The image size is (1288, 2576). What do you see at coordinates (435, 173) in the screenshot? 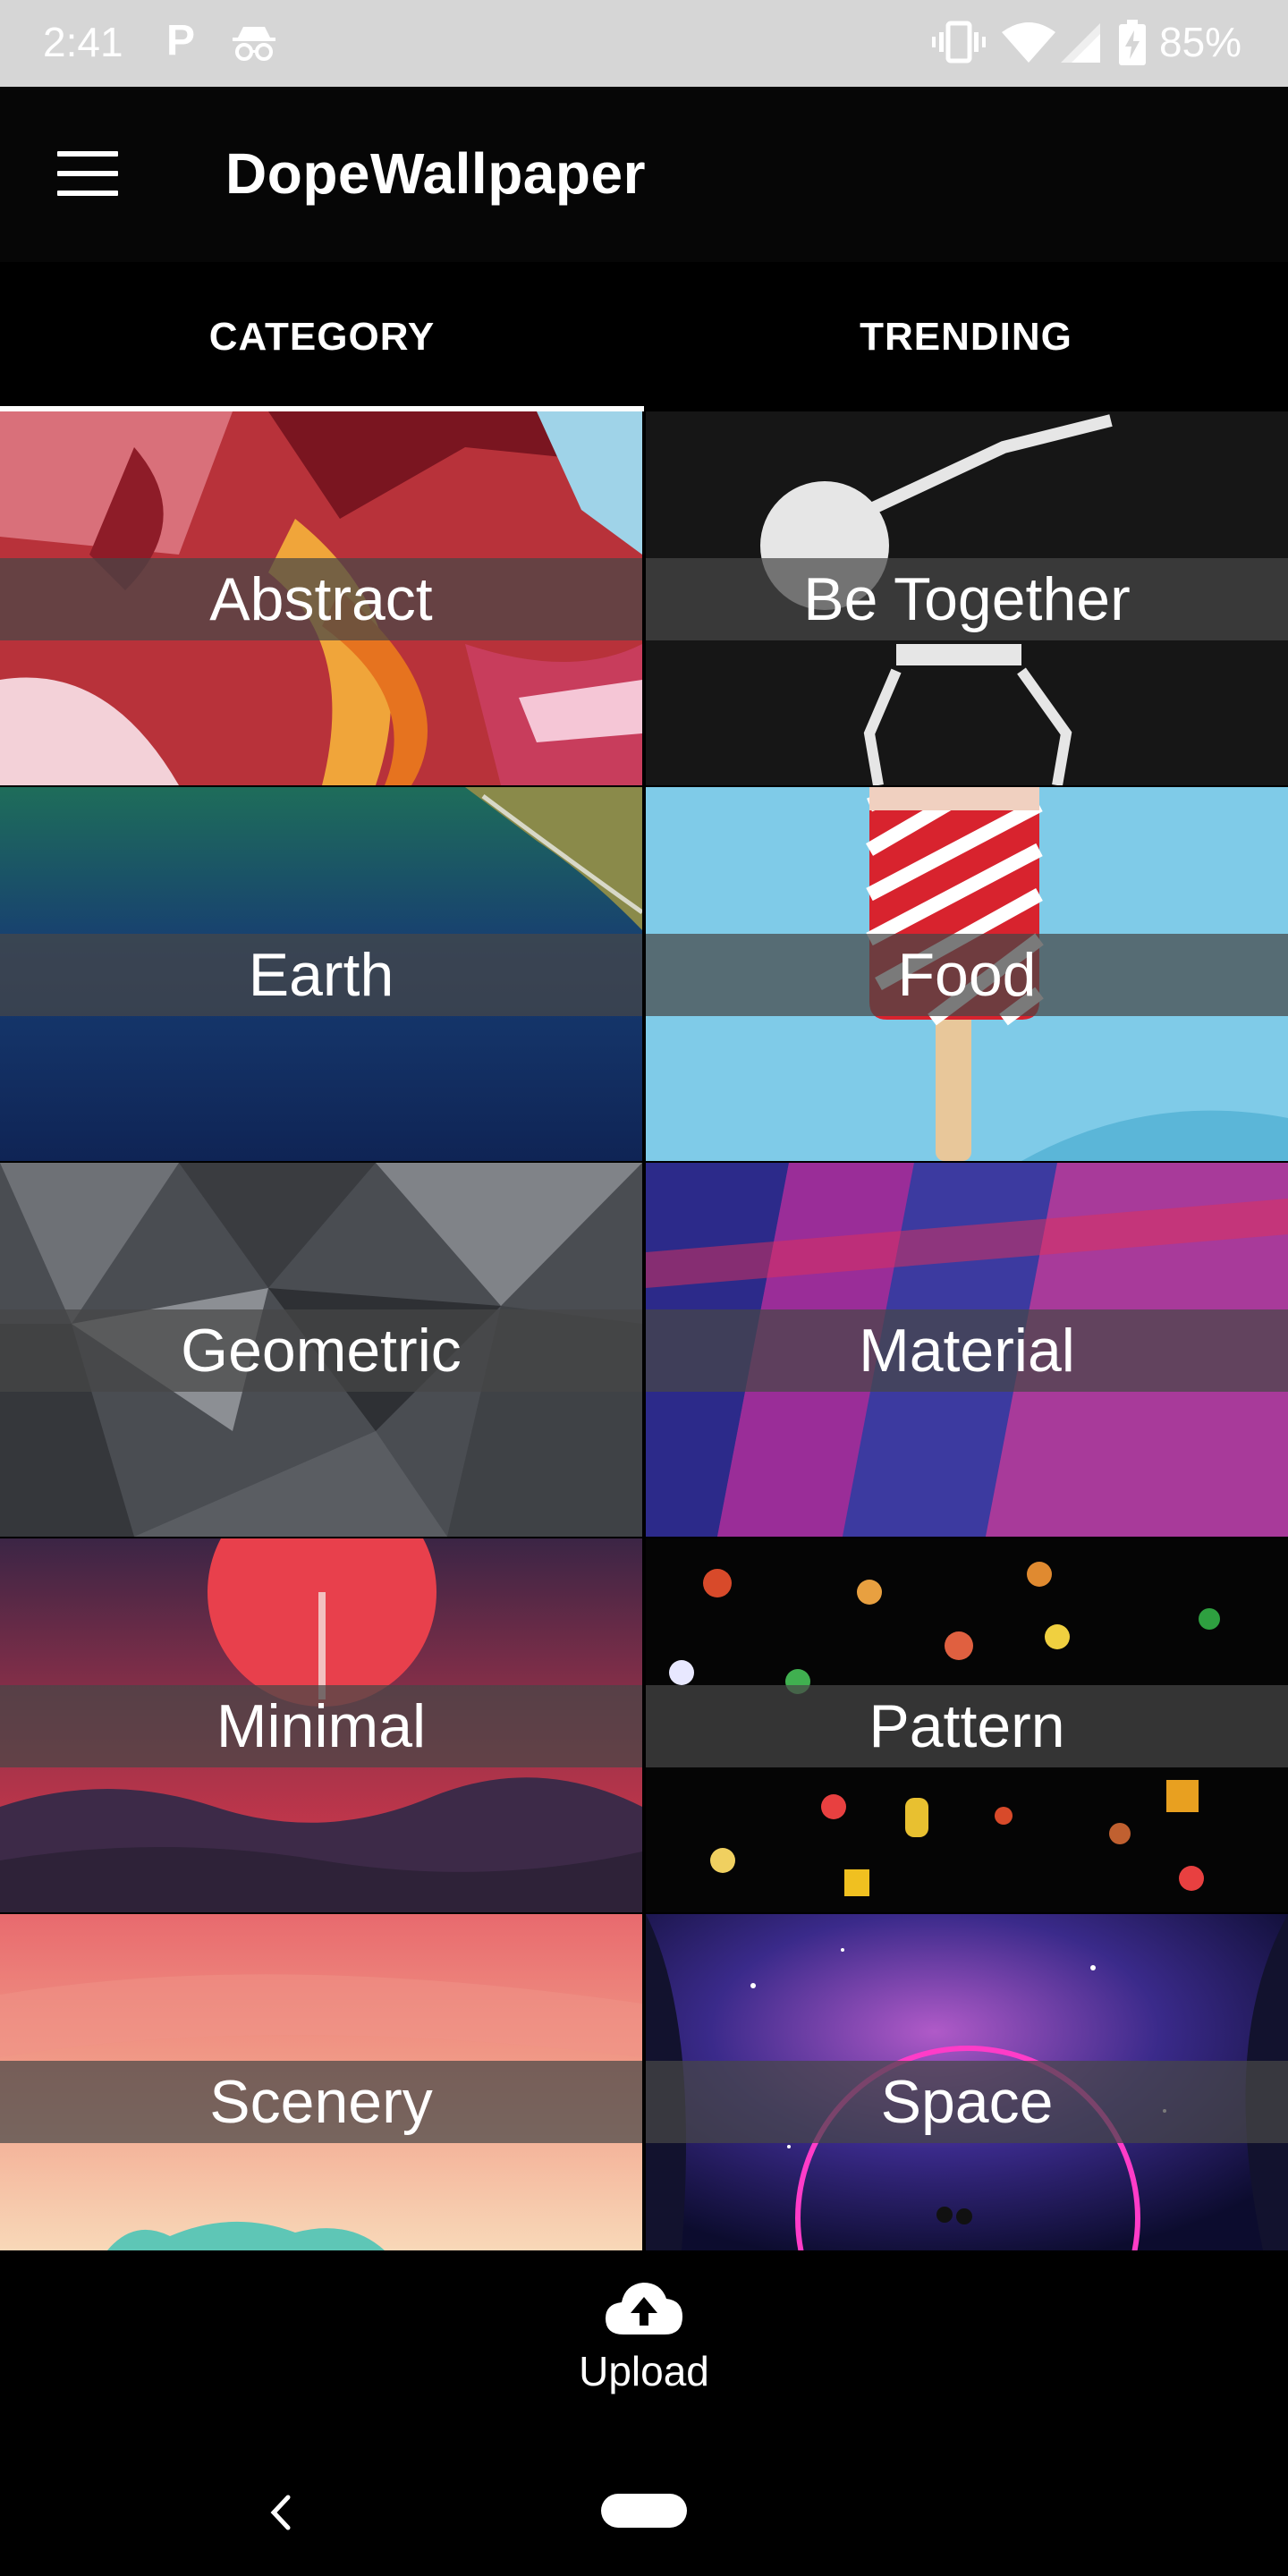
I see `app-title: DopeWallpaper` at bounding box center [435, 173].